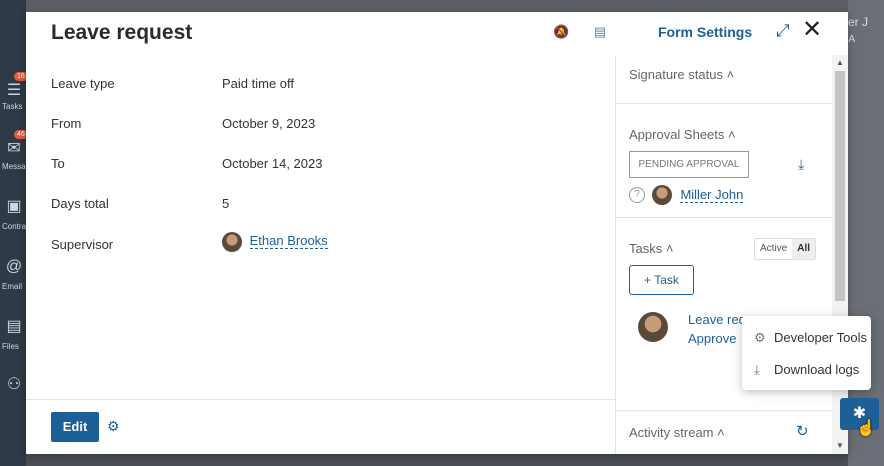 The height and width of the screenshot is (466, 884). I want to click on expand-icon: ⤢, so click(783, 31).